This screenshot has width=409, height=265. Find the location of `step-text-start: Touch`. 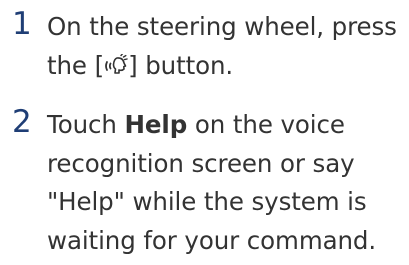

step-text-start: Touch is located at coordinates (86, 124).